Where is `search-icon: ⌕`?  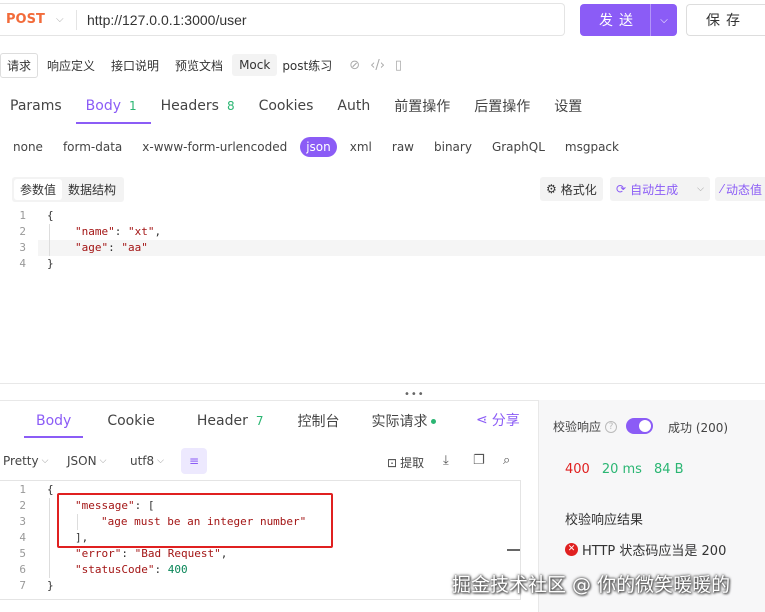
search-icon: ⌕ is located at coordinates (506, 460).